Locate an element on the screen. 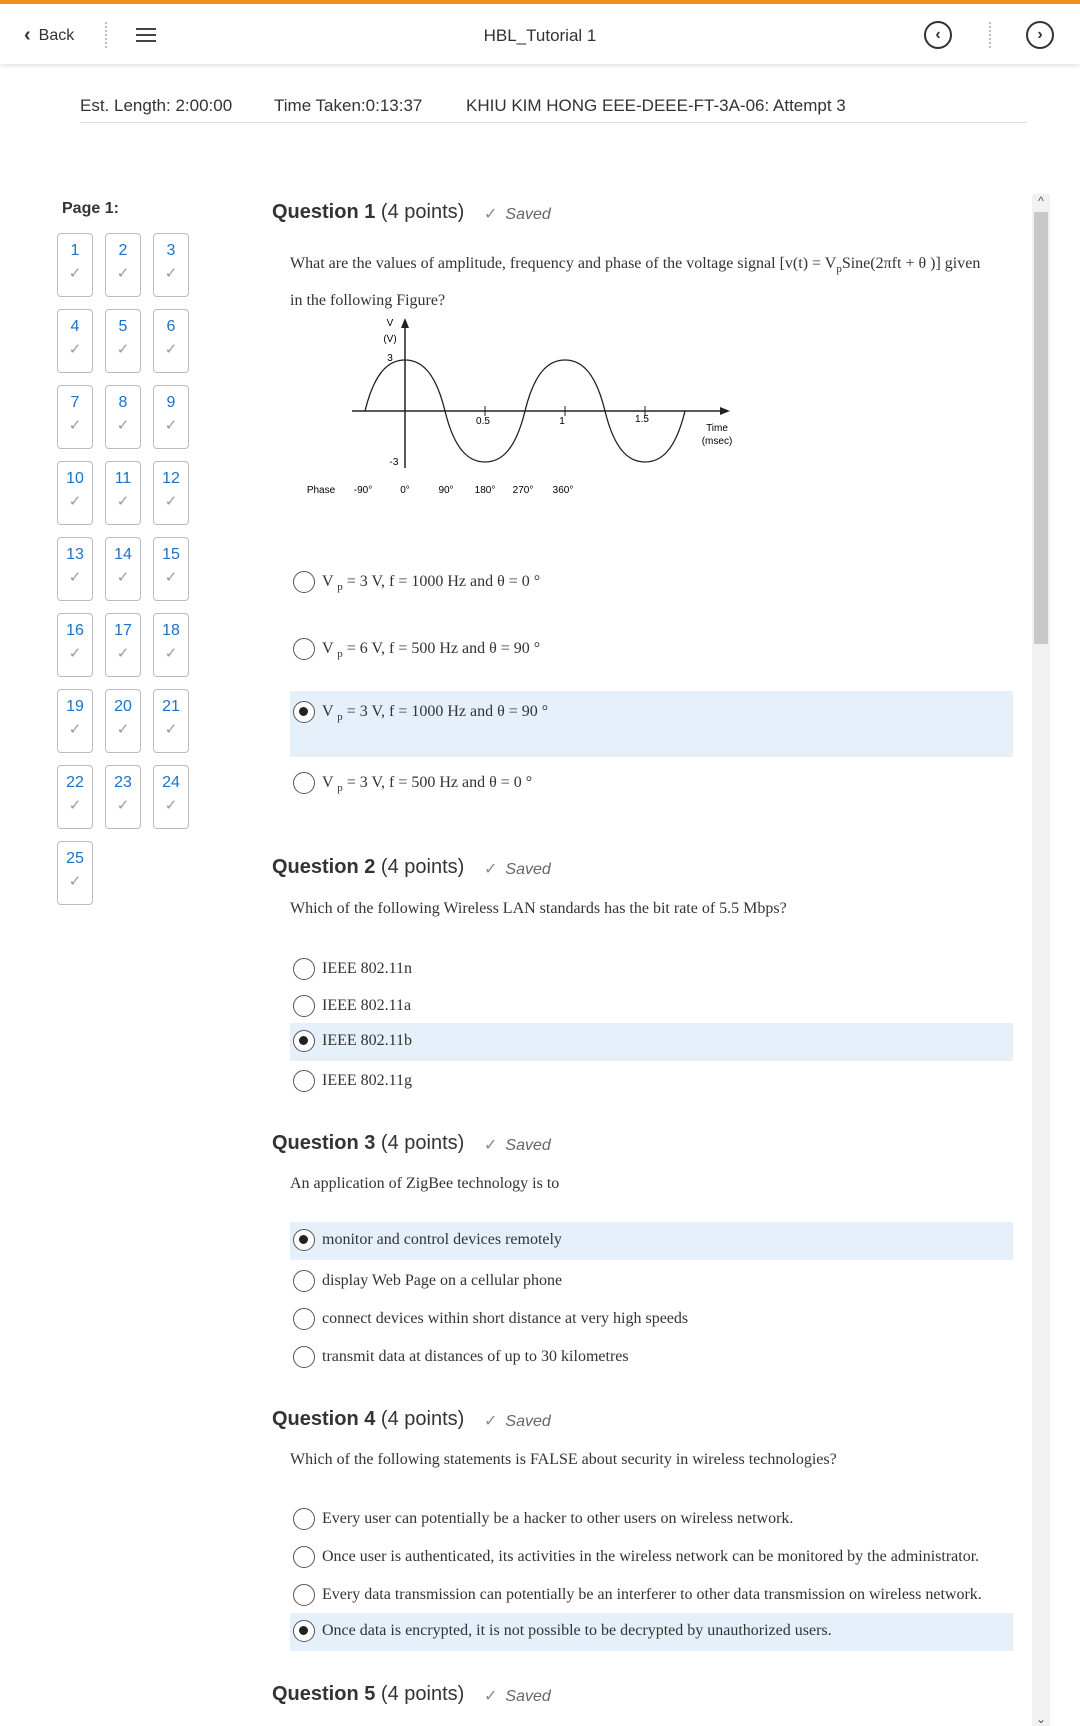 Image resolution: width=1080 pixels, height=1726 pixels. question-title: Question 1 is located at coordinates (324, 212).